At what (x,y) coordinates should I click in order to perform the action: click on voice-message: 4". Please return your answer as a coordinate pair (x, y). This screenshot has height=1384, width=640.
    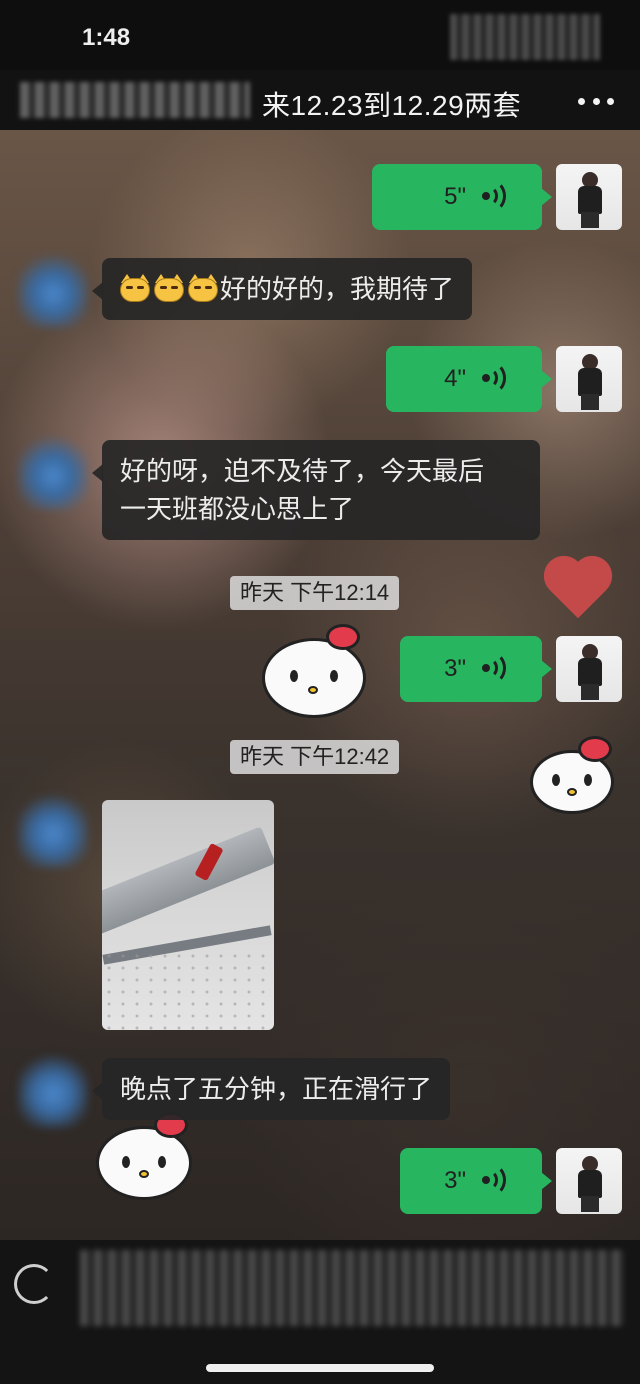
    Looking at the image, I should click on (469, 379).